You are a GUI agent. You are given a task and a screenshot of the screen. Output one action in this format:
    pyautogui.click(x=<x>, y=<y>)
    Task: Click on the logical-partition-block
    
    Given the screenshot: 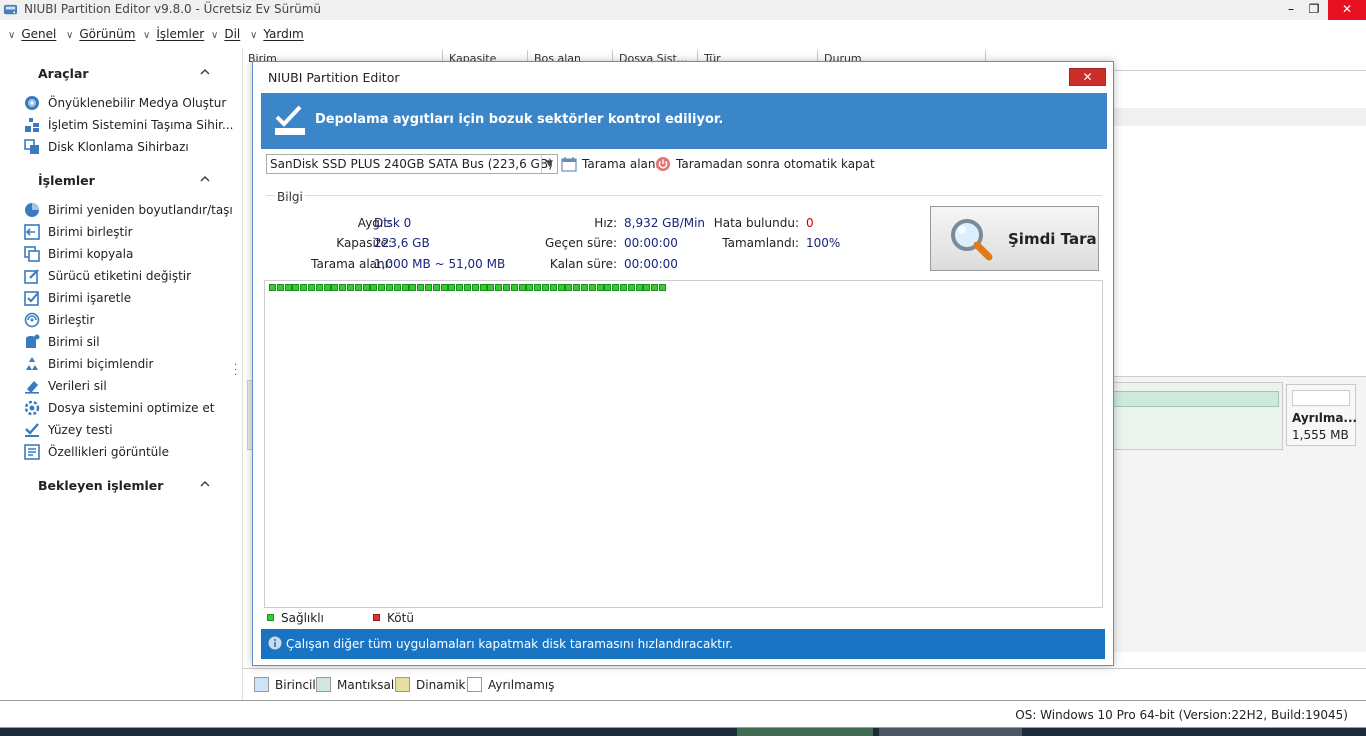 What is the action you would take?
    pyautogui.click(x=1198, y=416)
    